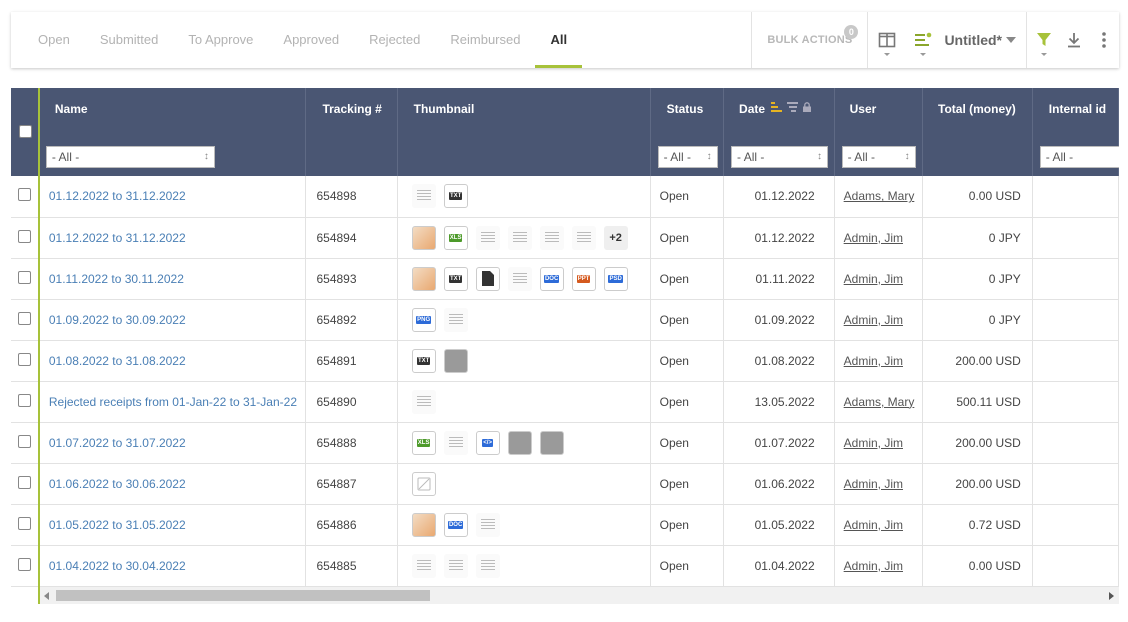  I want to click on column-header-tracking: Tracking #, so click(351, 132).